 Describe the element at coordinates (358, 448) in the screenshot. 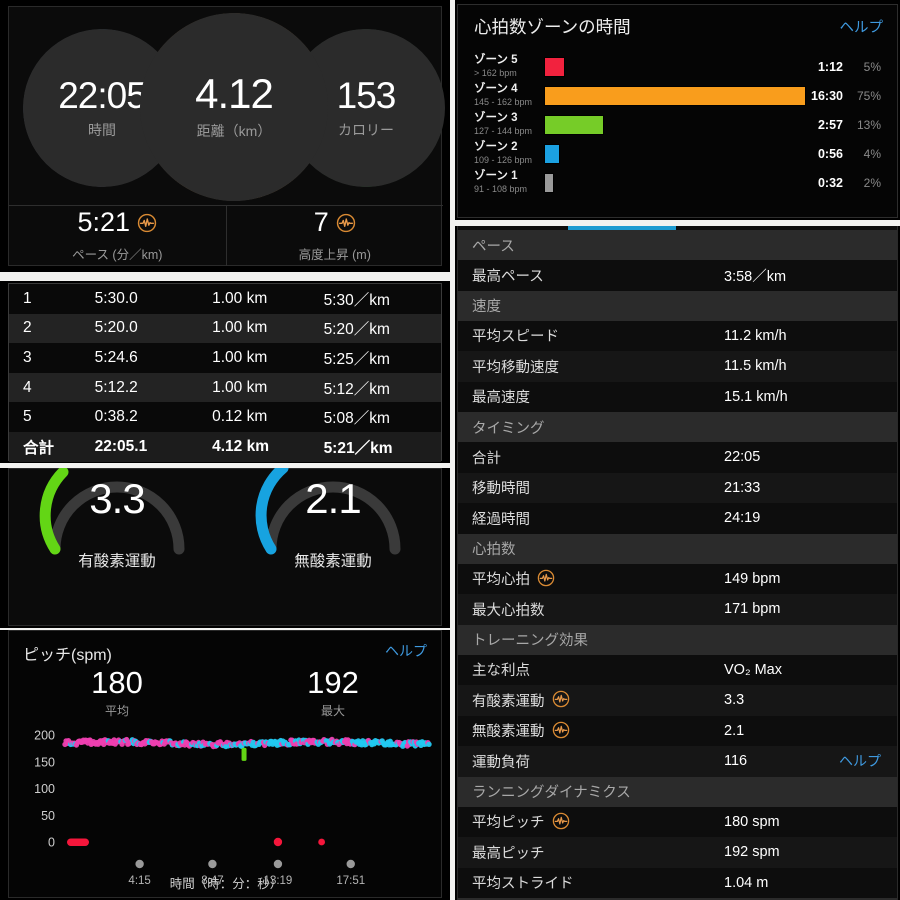

I see `lap-total-pace: 5:21／km` at that location.